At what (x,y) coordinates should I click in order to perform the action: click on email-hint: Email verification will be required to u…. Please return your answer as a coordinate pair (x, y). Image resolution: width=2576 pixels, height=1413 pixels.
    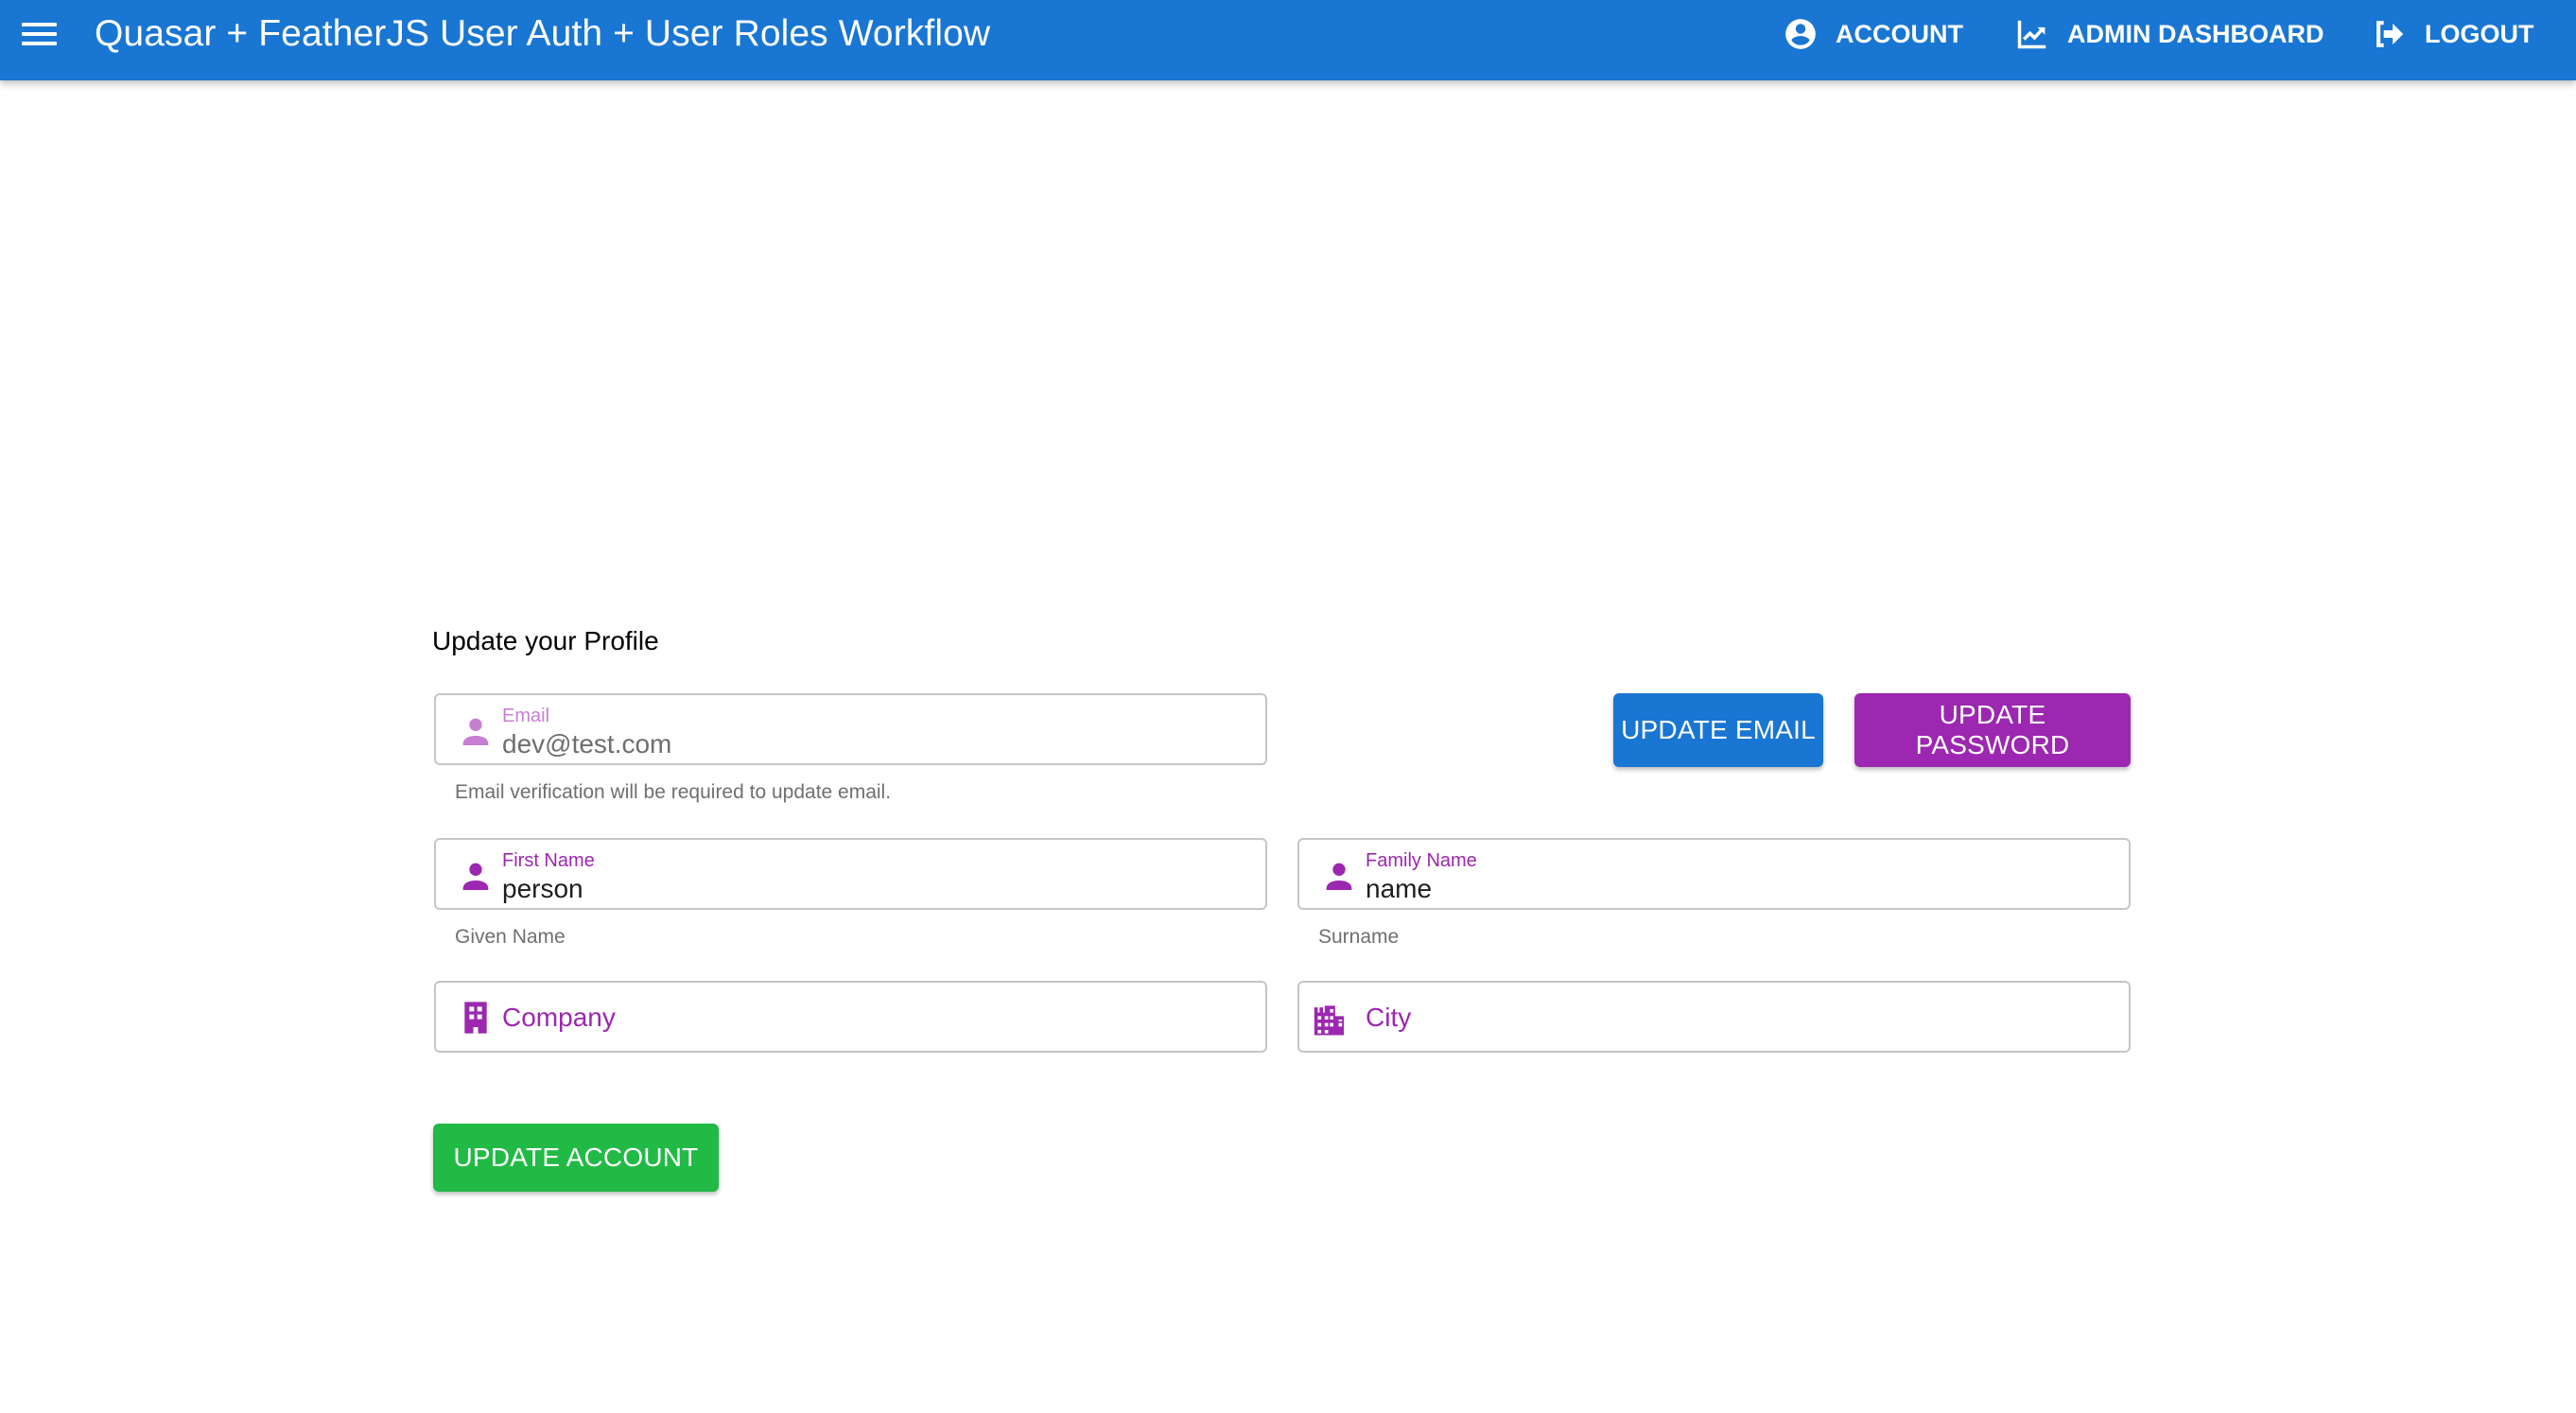
    Looking at the image, I should click on (673, 792).